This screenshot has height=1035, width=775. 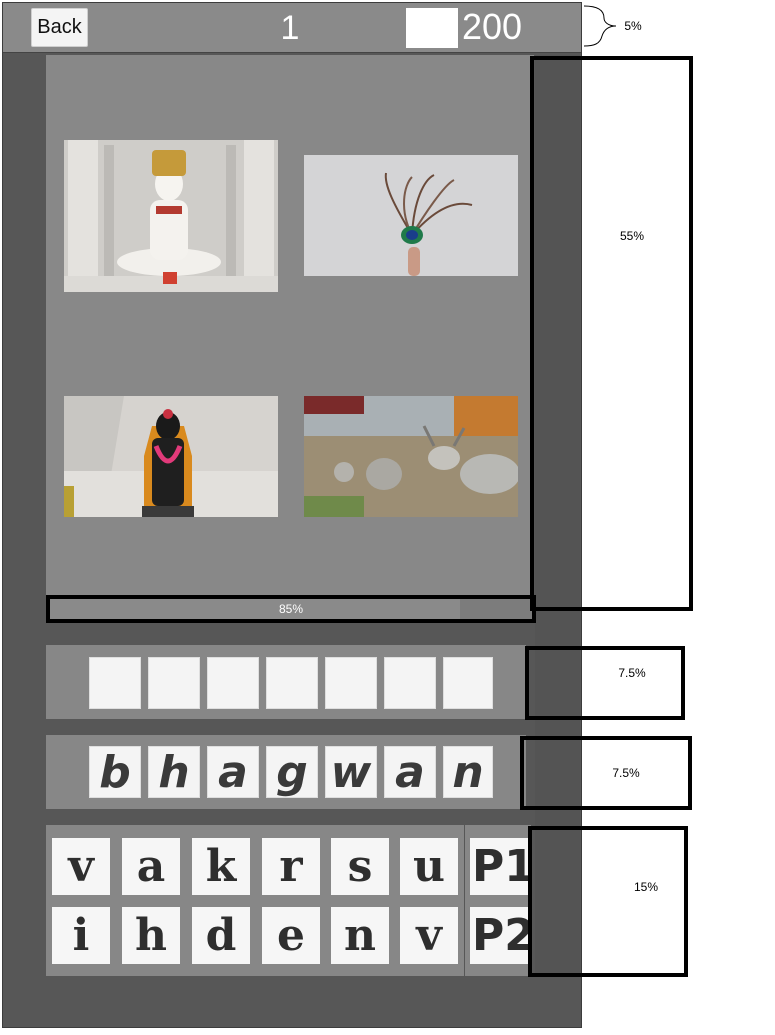 What do you see at coordinates (151, 935) in the screenshot?
I see `keyboard-key: h` at bounding box center [151, 935].